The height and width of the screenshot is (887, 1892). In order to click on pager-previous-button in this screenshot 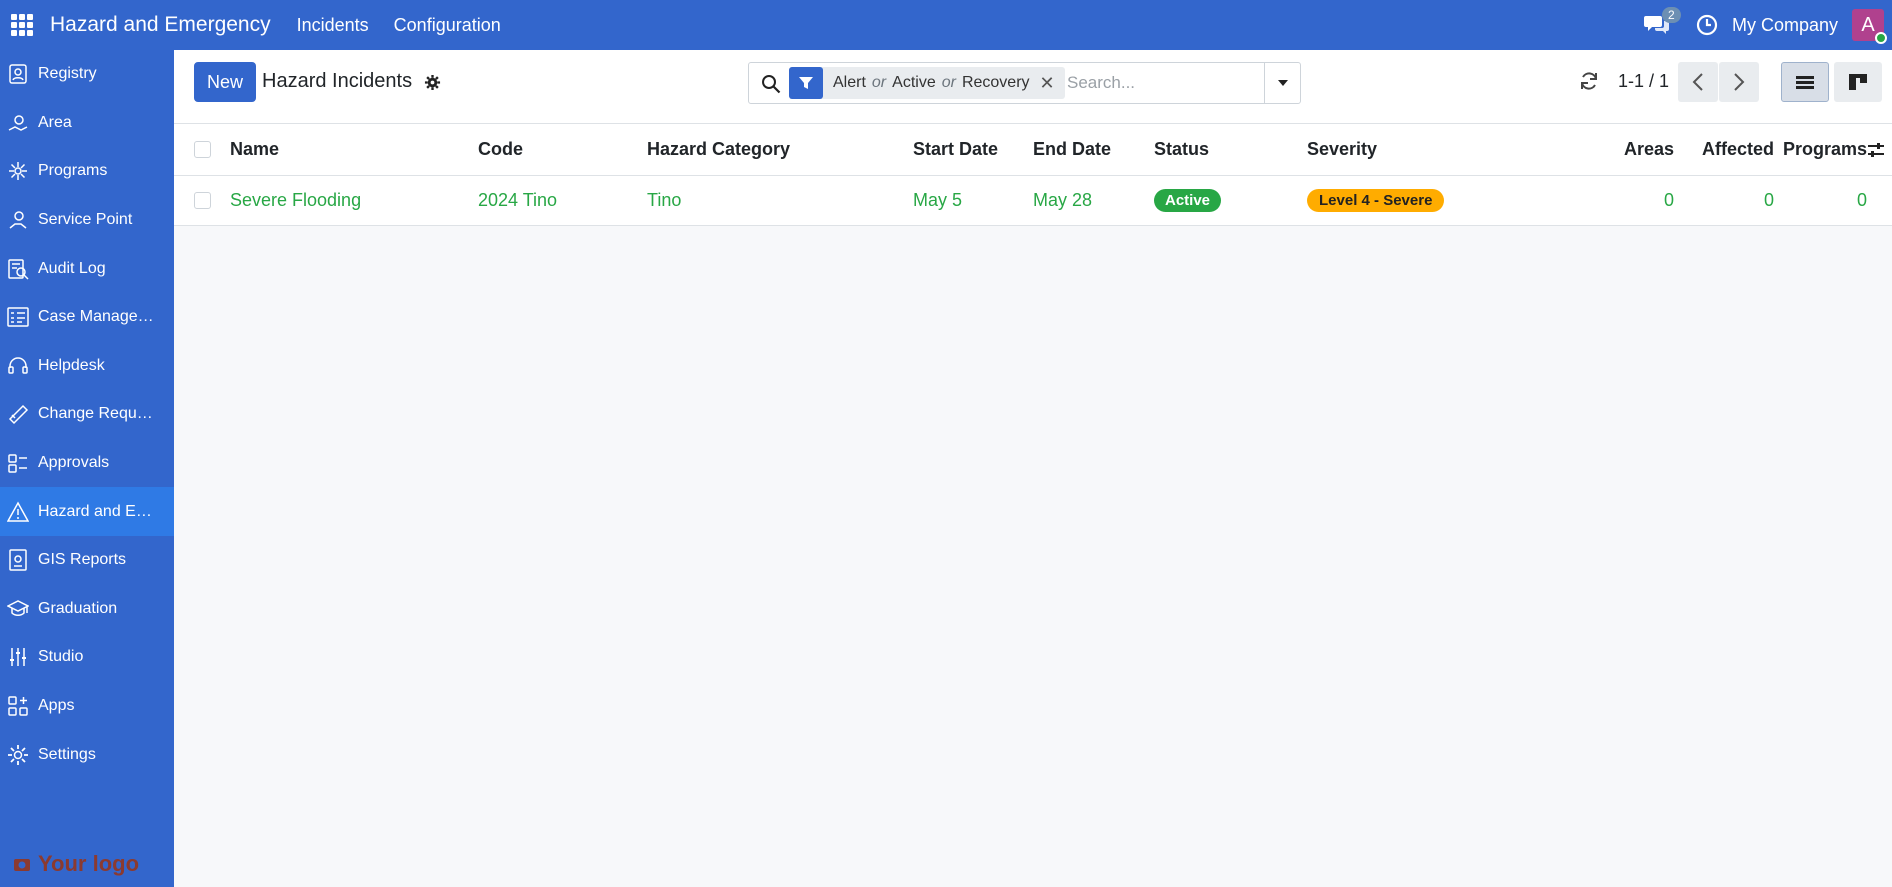, I will do `click(1698, 82)`.